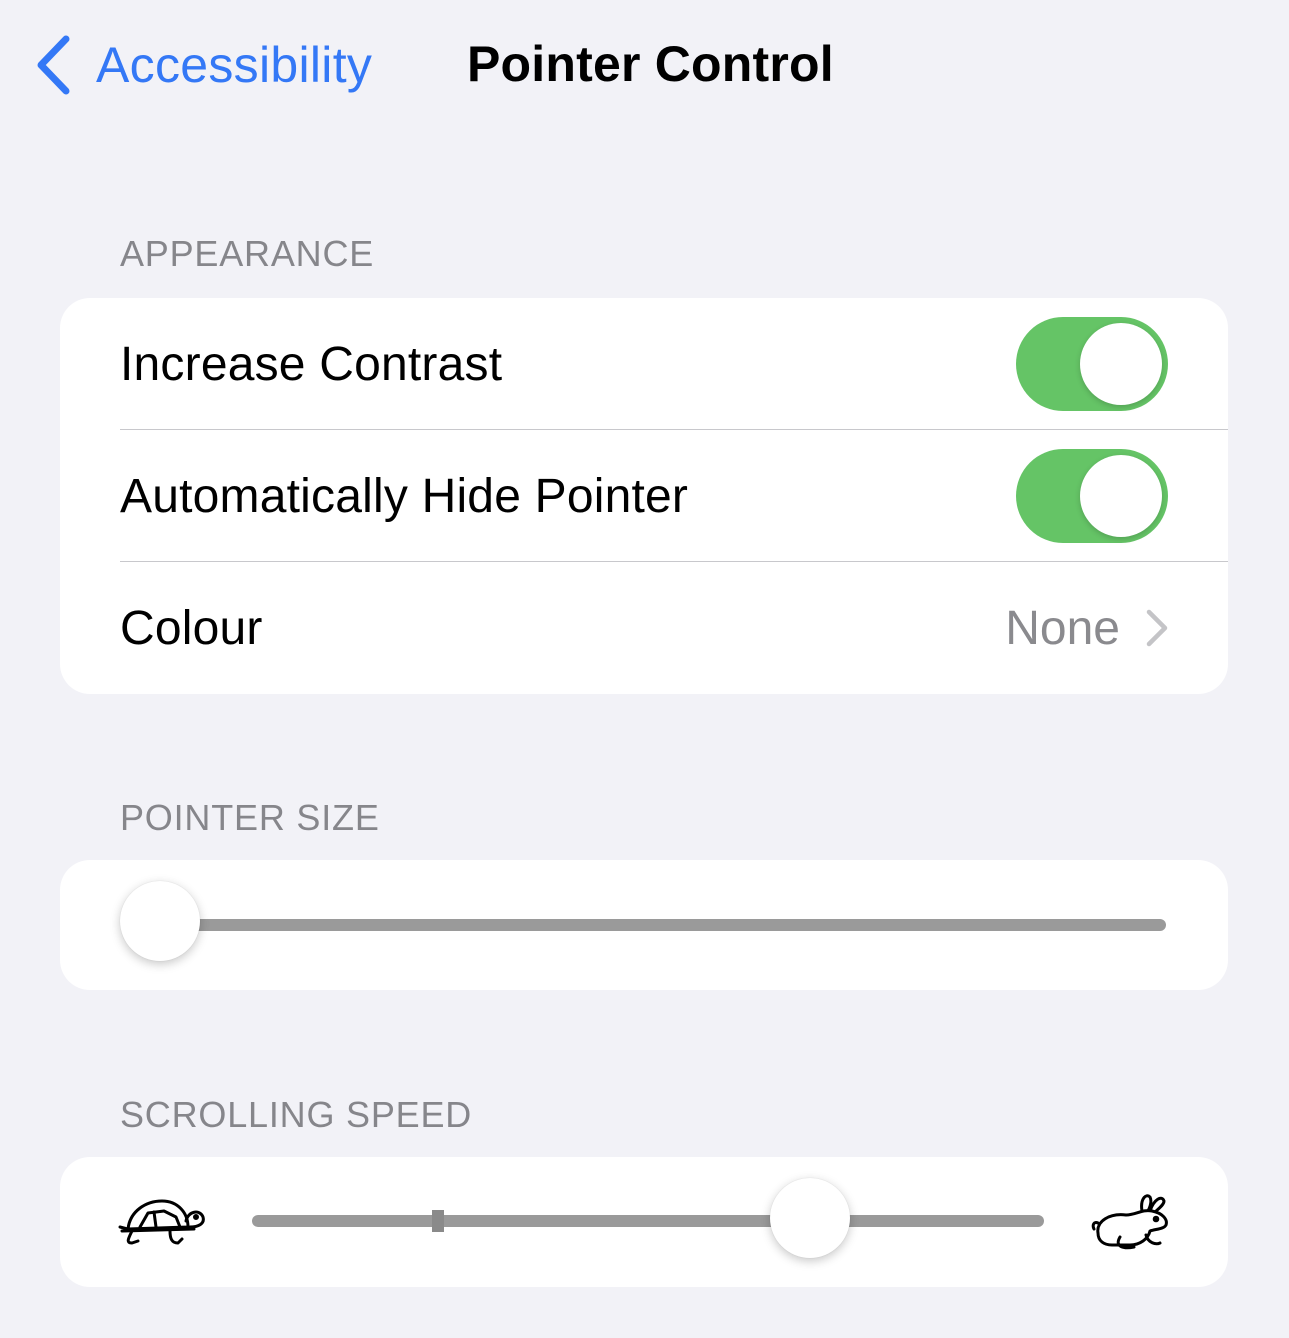 Image resolution: width=1289 pixels, height=1338 pixels. I want to click on colour-value: None, so click(1062, 628).